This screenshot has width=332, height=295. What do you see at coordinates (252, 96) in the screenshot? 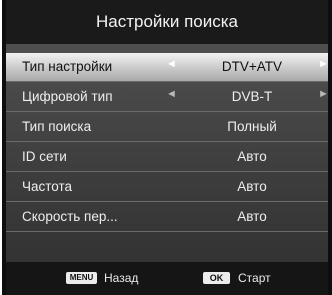
I see `setting-value: DVB-T` at bounding box center [252, 96].